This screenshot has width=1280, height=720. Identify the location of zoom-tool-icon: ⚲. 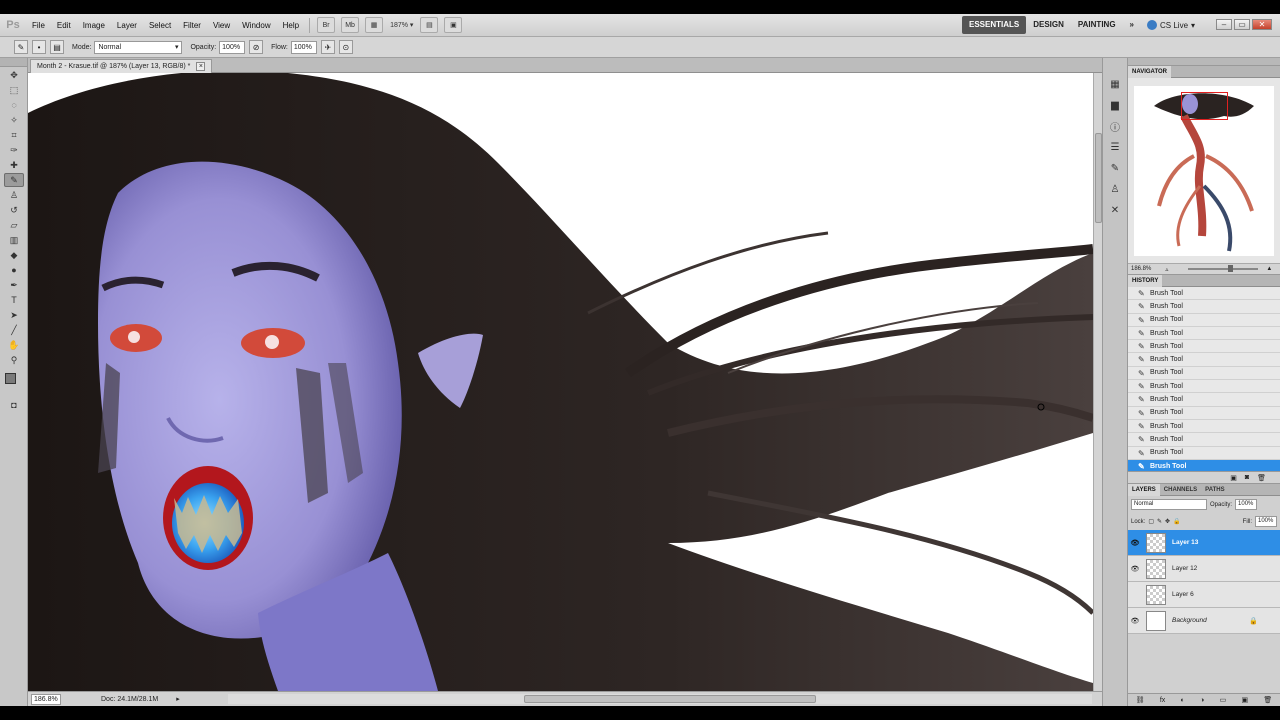
(14, 360).